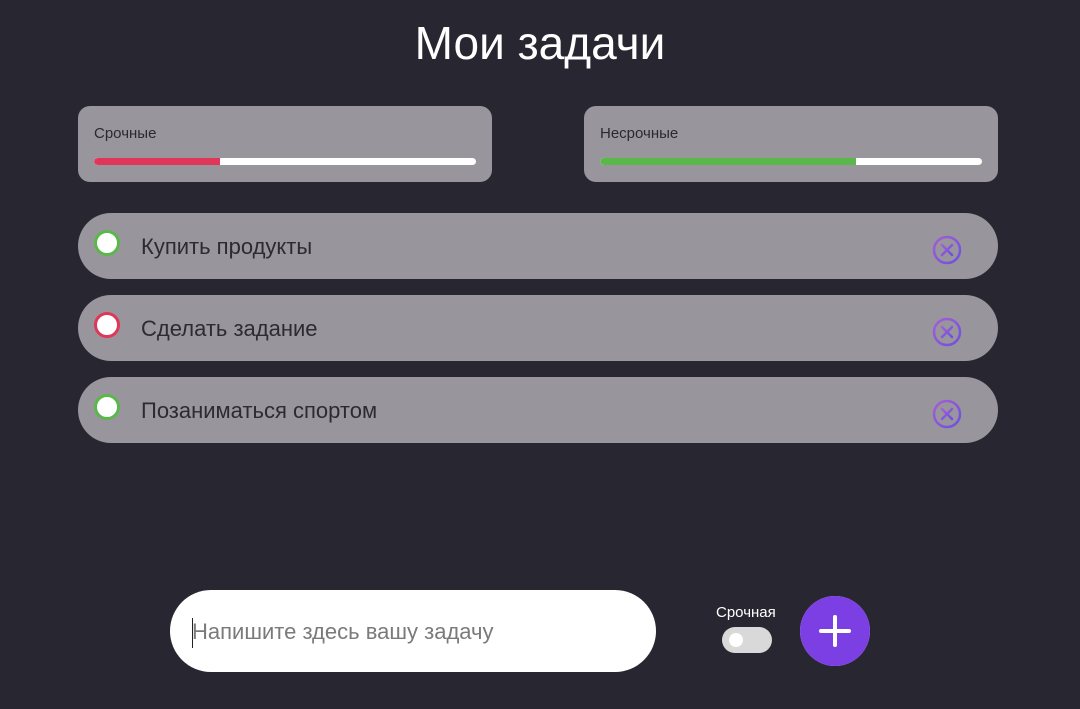 This screenshot has height=709, width=1080. What do you see at coordinates (540, 43) in the screenshot?
I see `page-title: Мои задачи` at bounding box center [540, 43].